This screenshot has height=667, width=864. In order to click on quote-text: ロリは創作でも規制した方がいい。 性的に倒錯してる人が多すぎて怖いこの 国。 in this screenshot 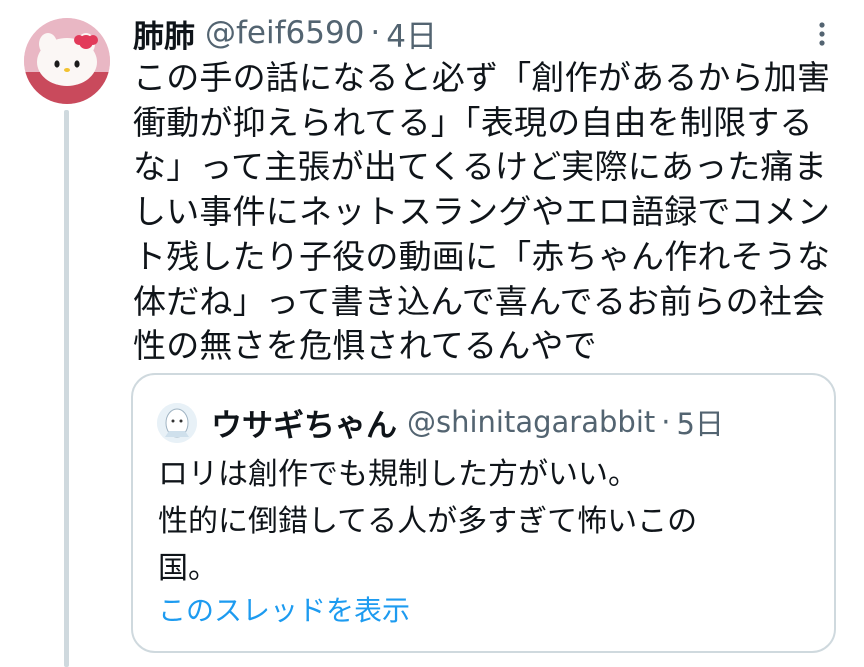, I will do `click(428, 521)`.